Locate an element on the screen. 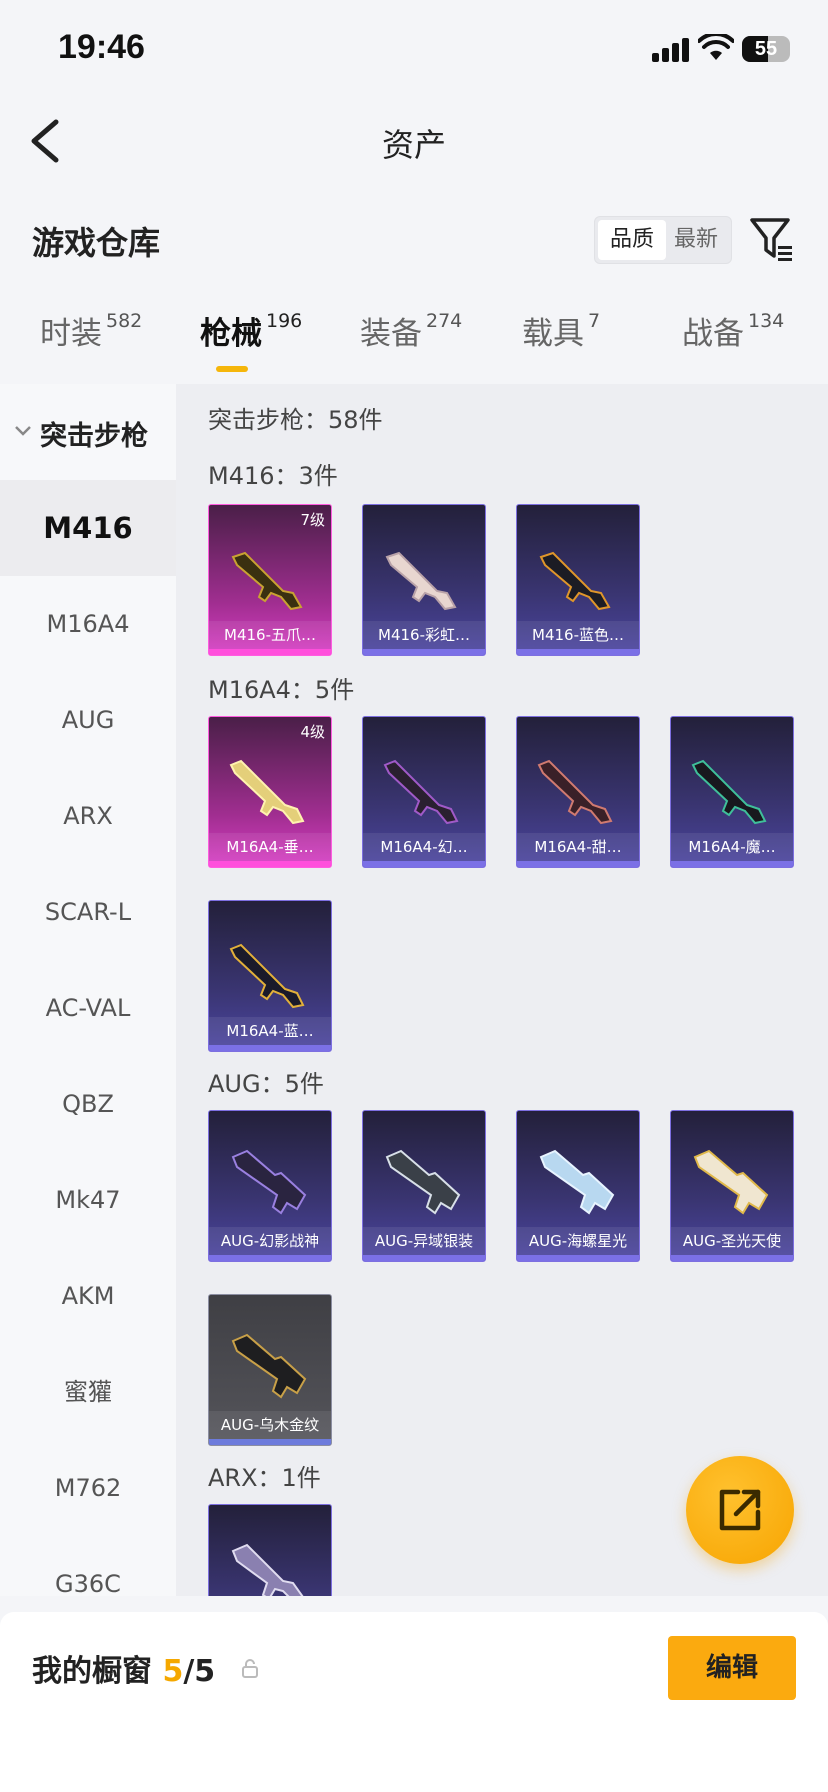 This screenshot has width=828, height=1792. section-title: ARX：1件 is located at coordinates (264, 1478).